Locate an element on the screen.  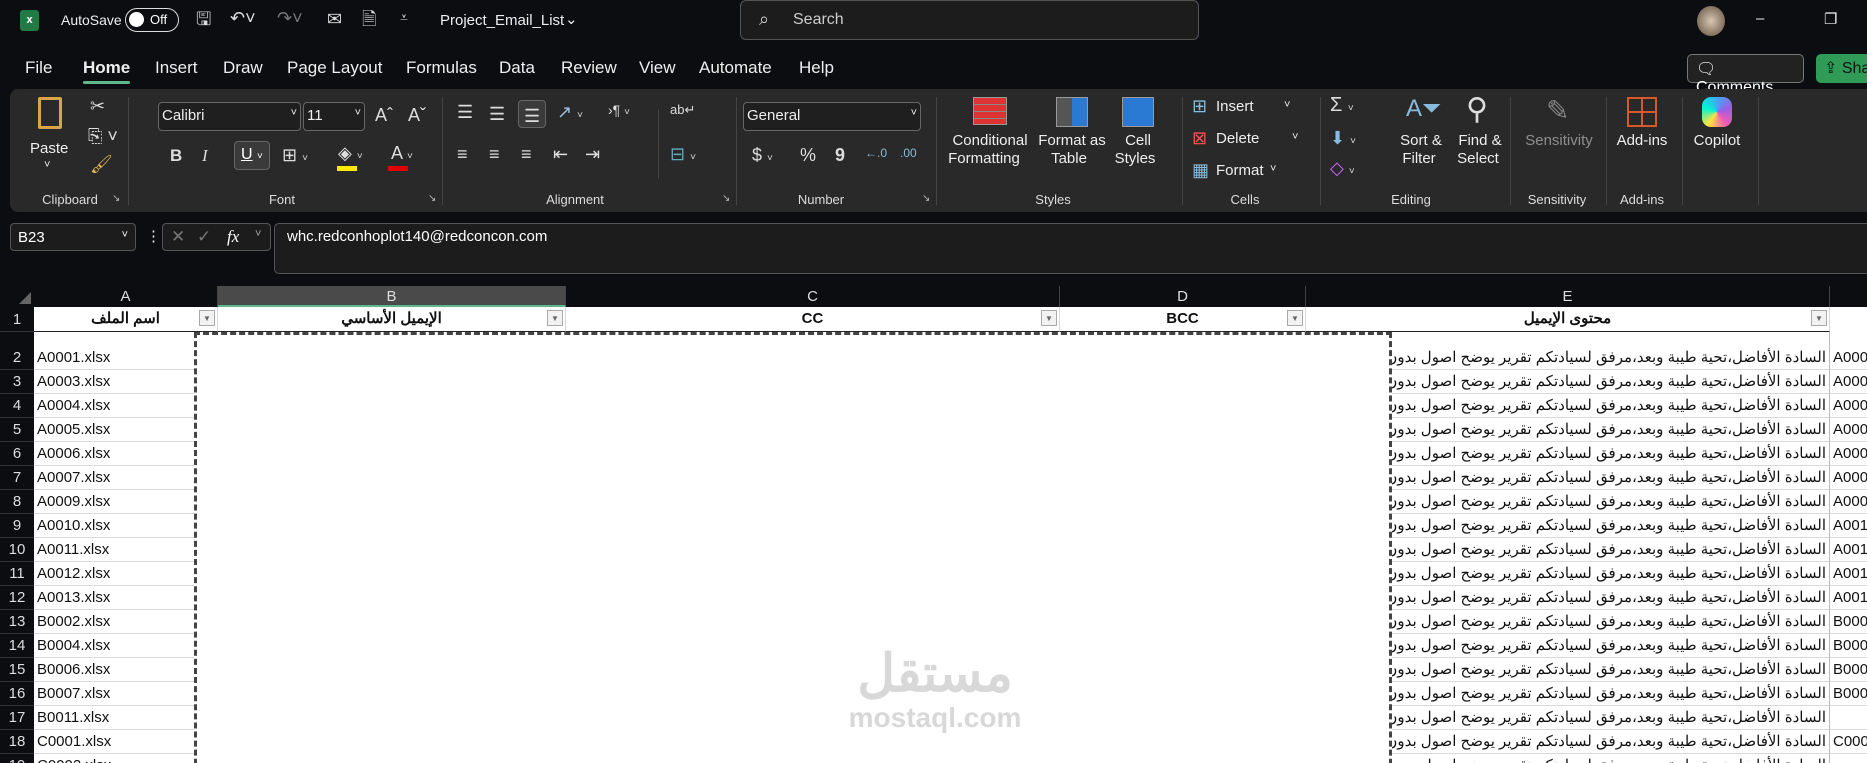
row-header: 7 is located at coordinates (17, 478).